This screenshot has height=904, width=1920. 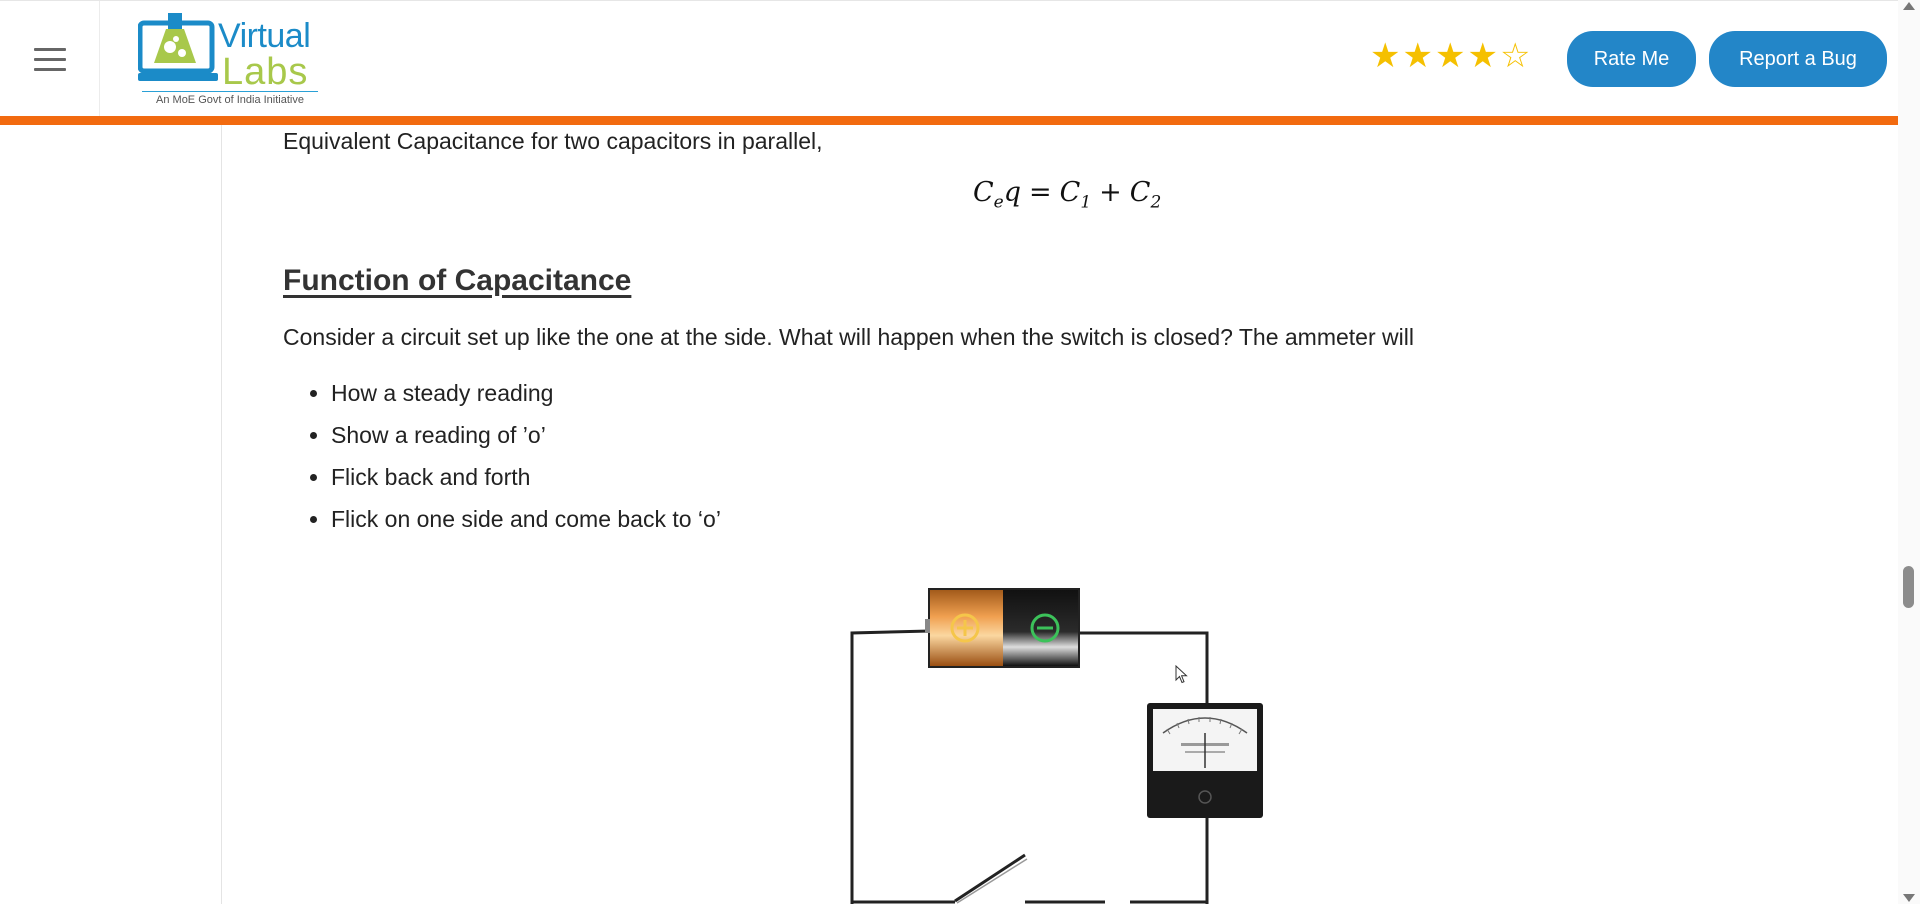 I want to click on logo-tagline: An MoE Govt of India Initiative, so click(x=230, y=98).